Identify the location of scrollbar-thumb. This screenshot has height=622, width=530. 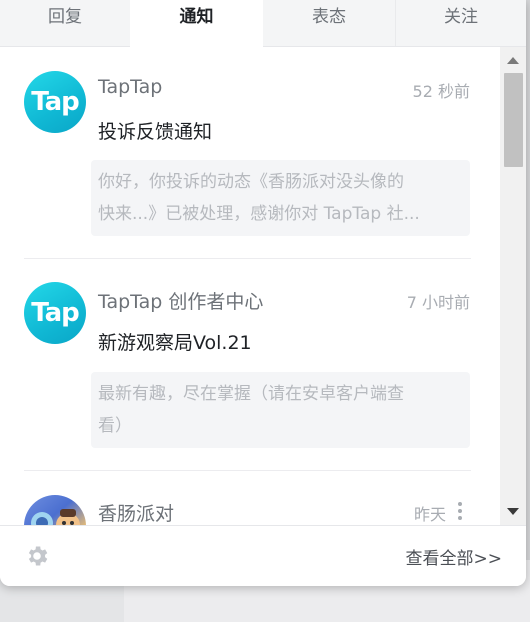
(513, 120).